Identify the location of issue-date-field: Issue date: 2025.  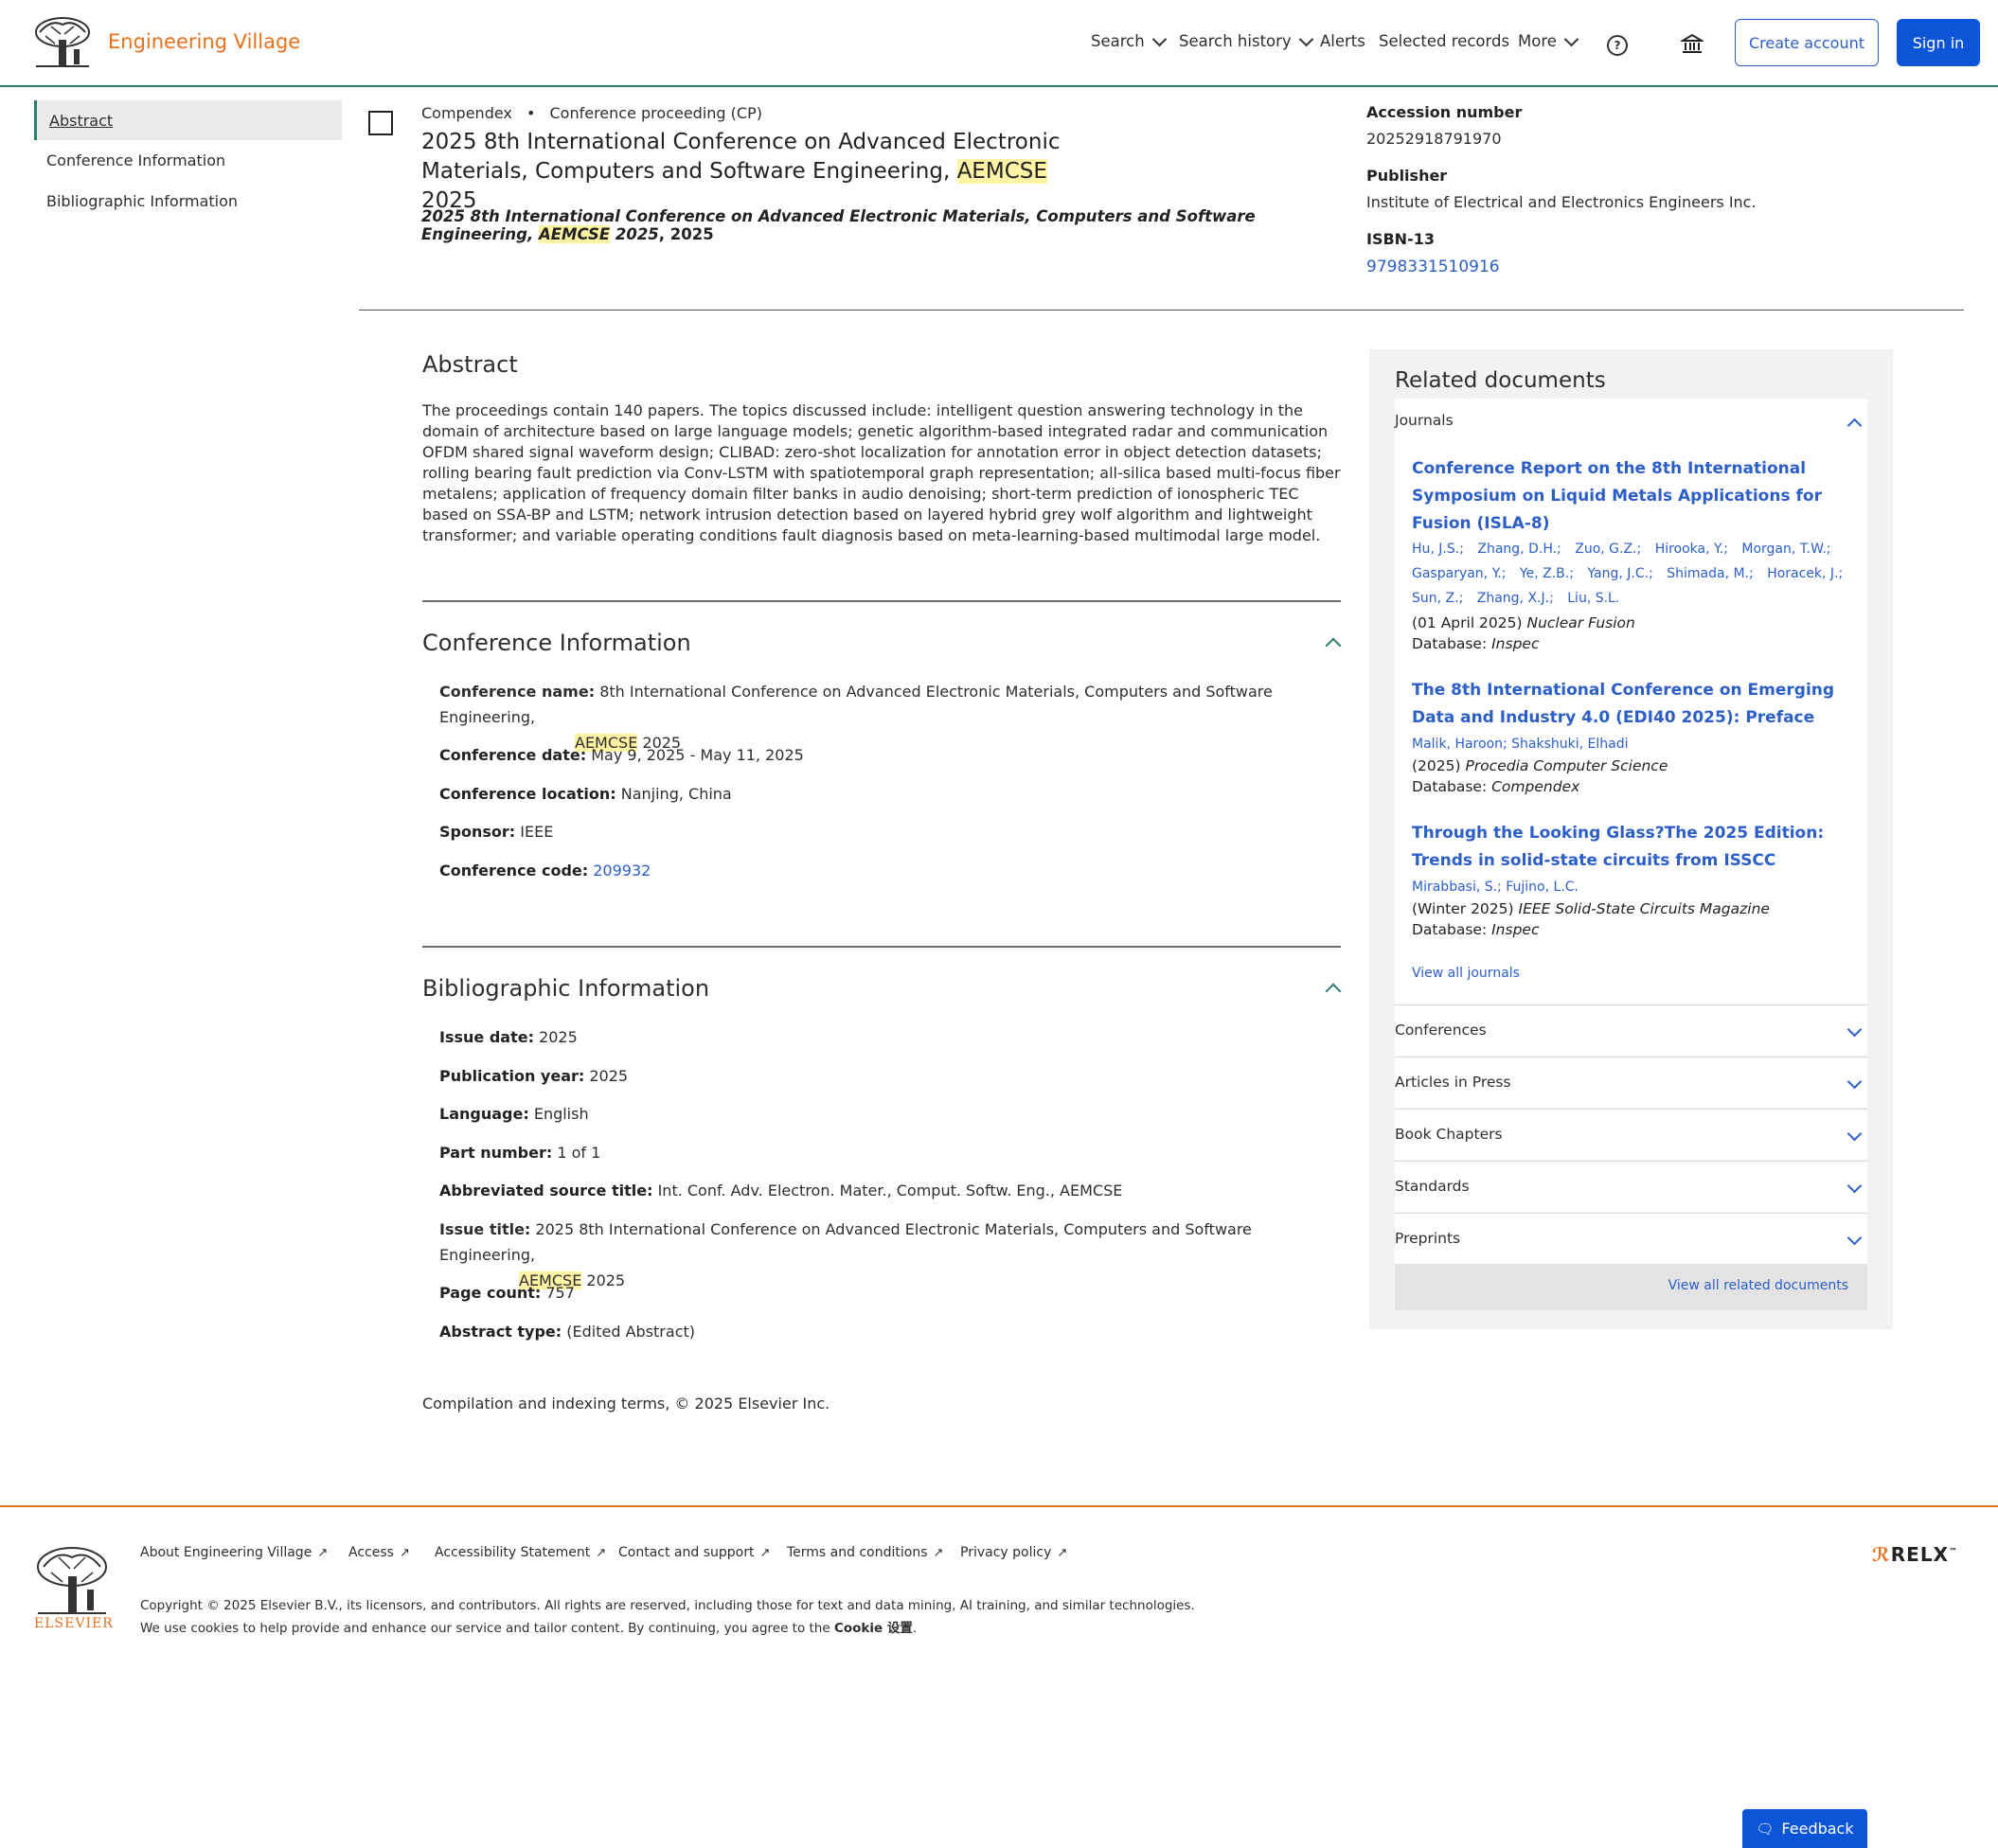
(509, 1037).